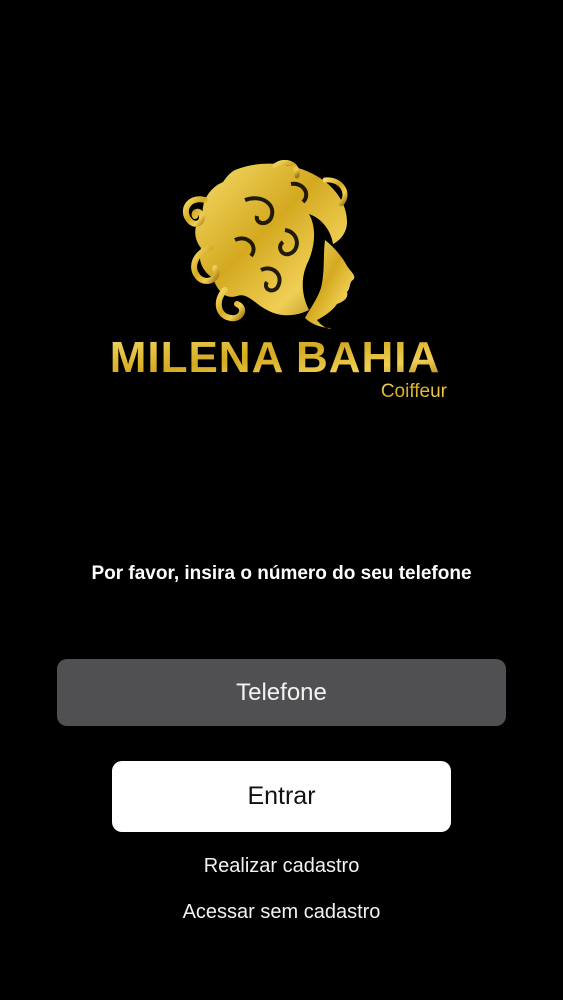 Image resolution: width=563 pixels, height=1000 pixels. Describe the element at coordinates (268, 244) in the screenshot. I see `woman-hair-silhouette-icon` at that location.